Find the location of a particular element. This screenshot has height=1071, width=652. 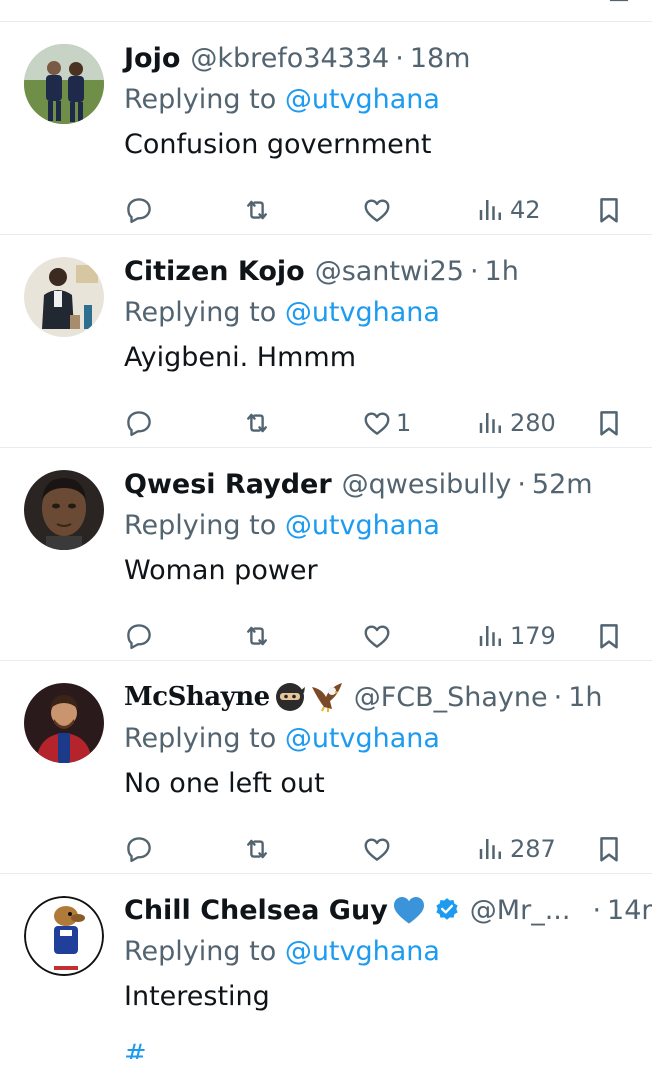

timestamp: 52m is located at coordinates (562, 484).